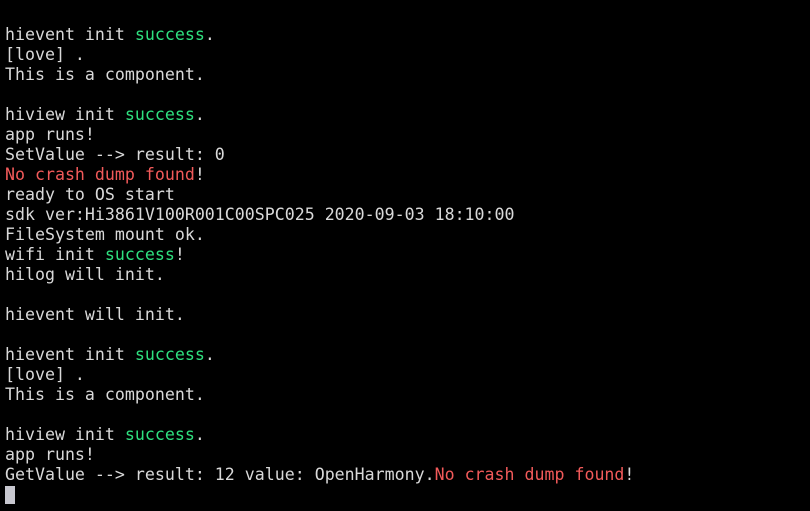  What do you see at coordinates (405, 275) in the screenshot?
I see `terminal-line: hilog will init.` at bounding box center [405, 275].